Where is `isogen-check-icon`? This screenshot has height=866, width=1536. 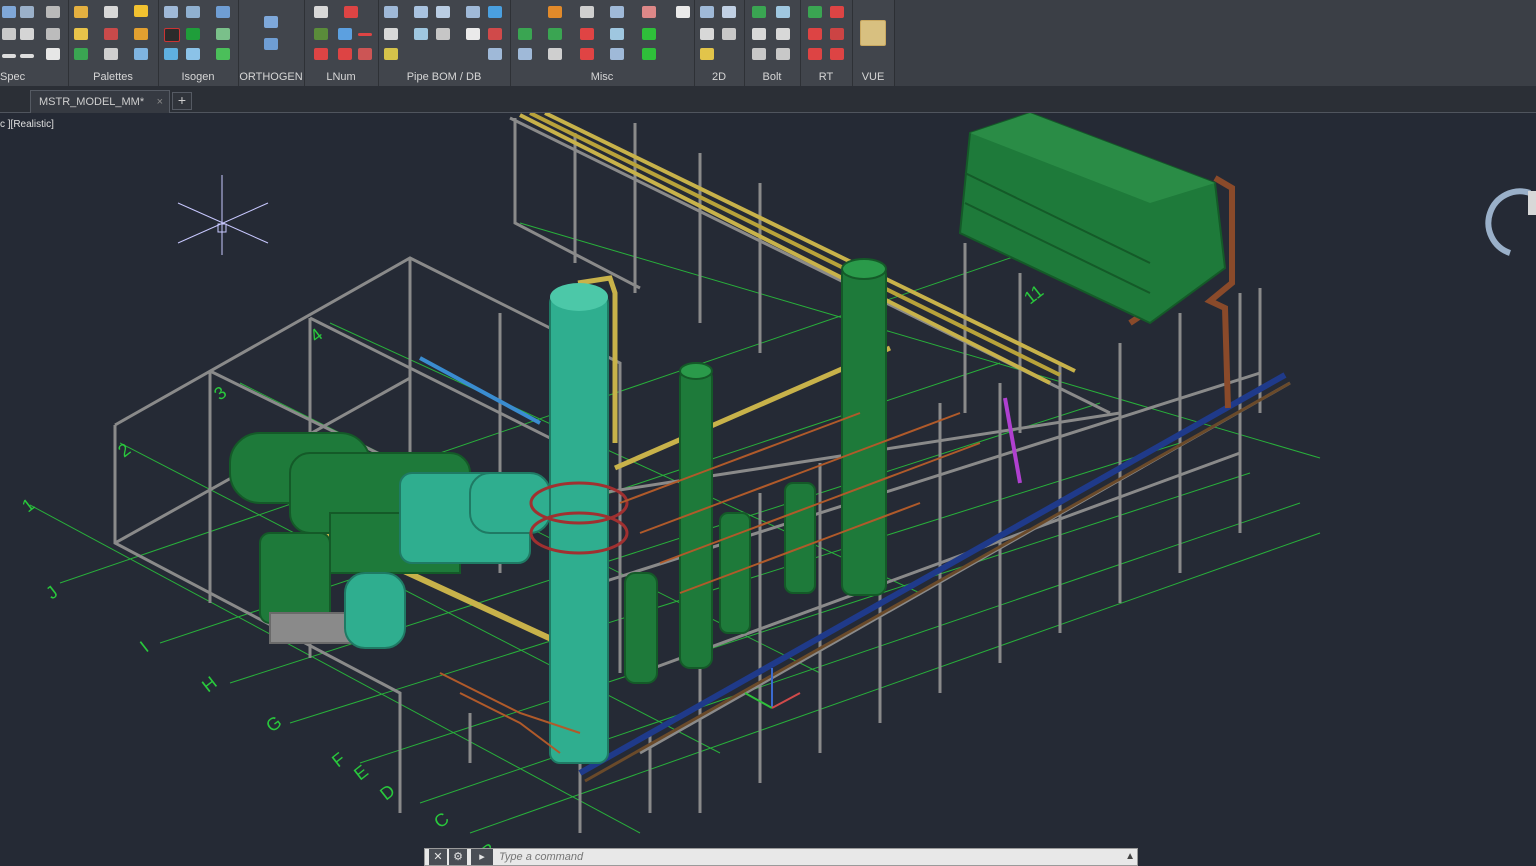 isogen-check-icon is located at coordinates (223, 54).